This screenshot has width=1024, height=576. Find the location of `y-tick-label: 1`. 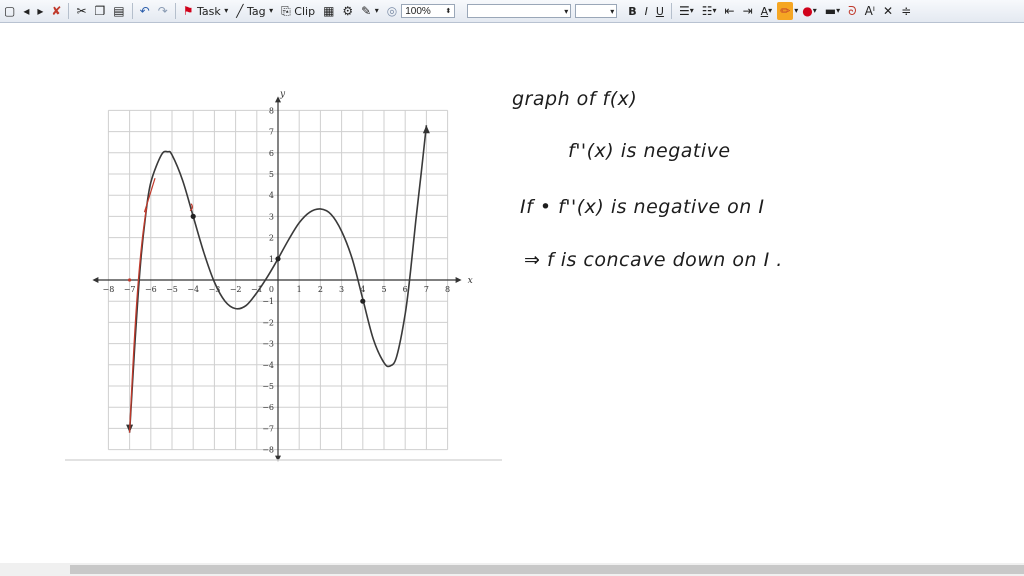

y-tick-label: 1 is located at coordinates (271, 259).